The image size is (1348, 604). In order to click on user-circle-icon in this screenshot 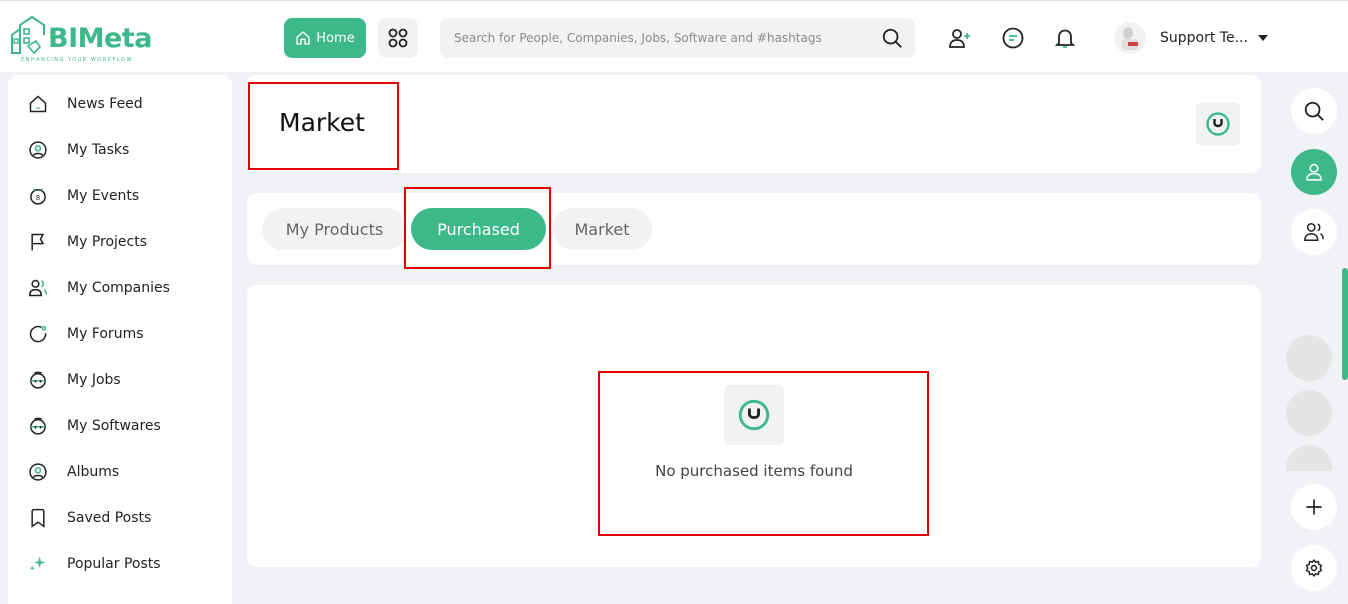, I will do `click(38, 150)`.